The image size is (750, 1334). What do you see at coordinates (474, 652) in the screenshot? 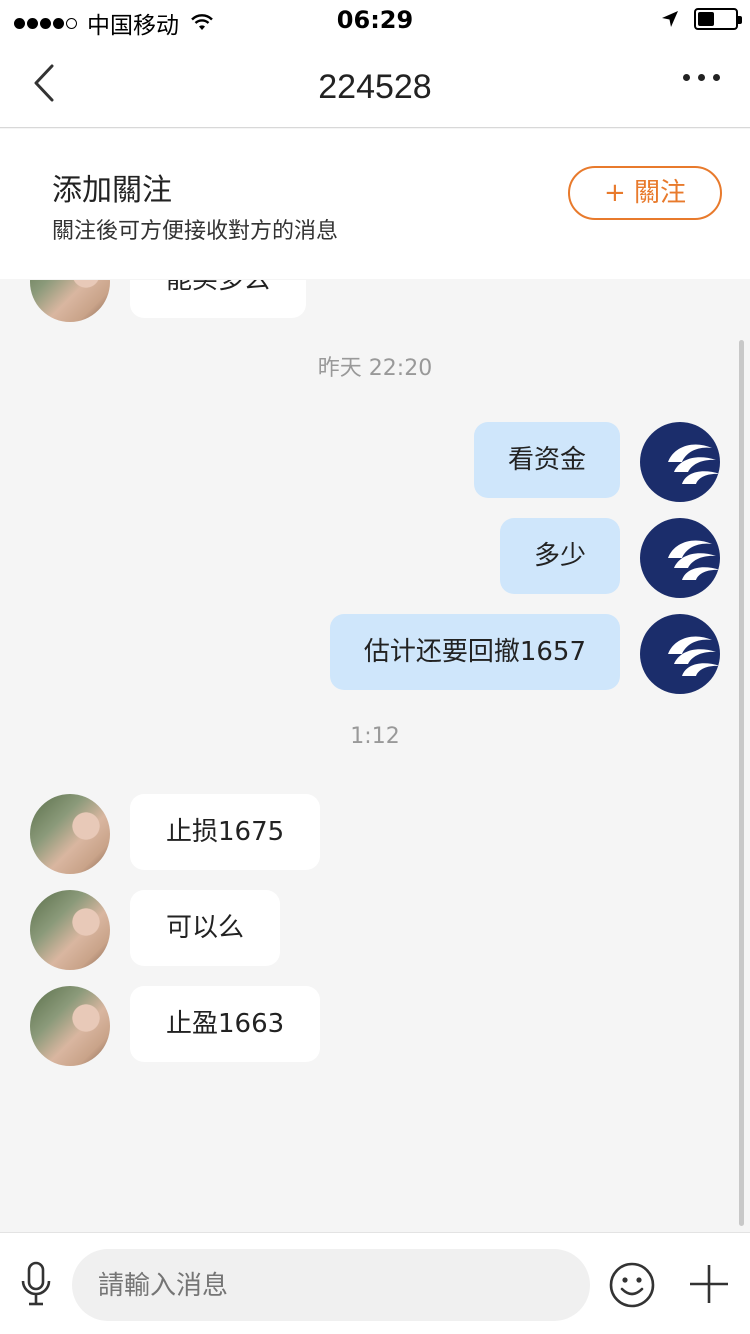
I see `sent-message-bubble: 估计还要回撤1657` at bounding box center [474, 652].